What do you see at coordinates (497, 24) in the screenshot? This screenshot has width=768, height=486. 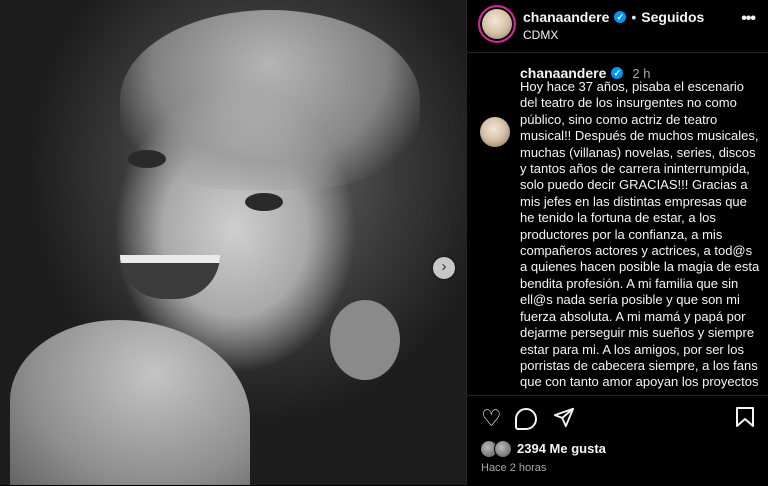 I see `avatar` at bounding box center [497, 24].